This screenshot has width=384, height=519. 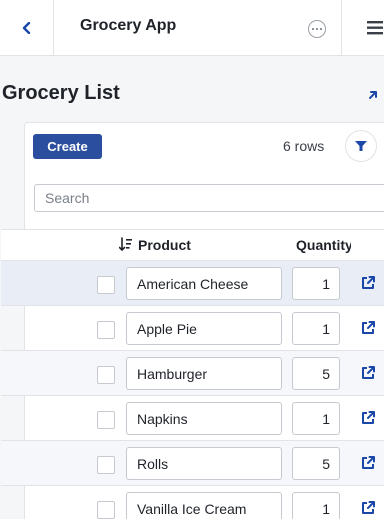 I want to click on filter-icon, so click(x=361, y=146).